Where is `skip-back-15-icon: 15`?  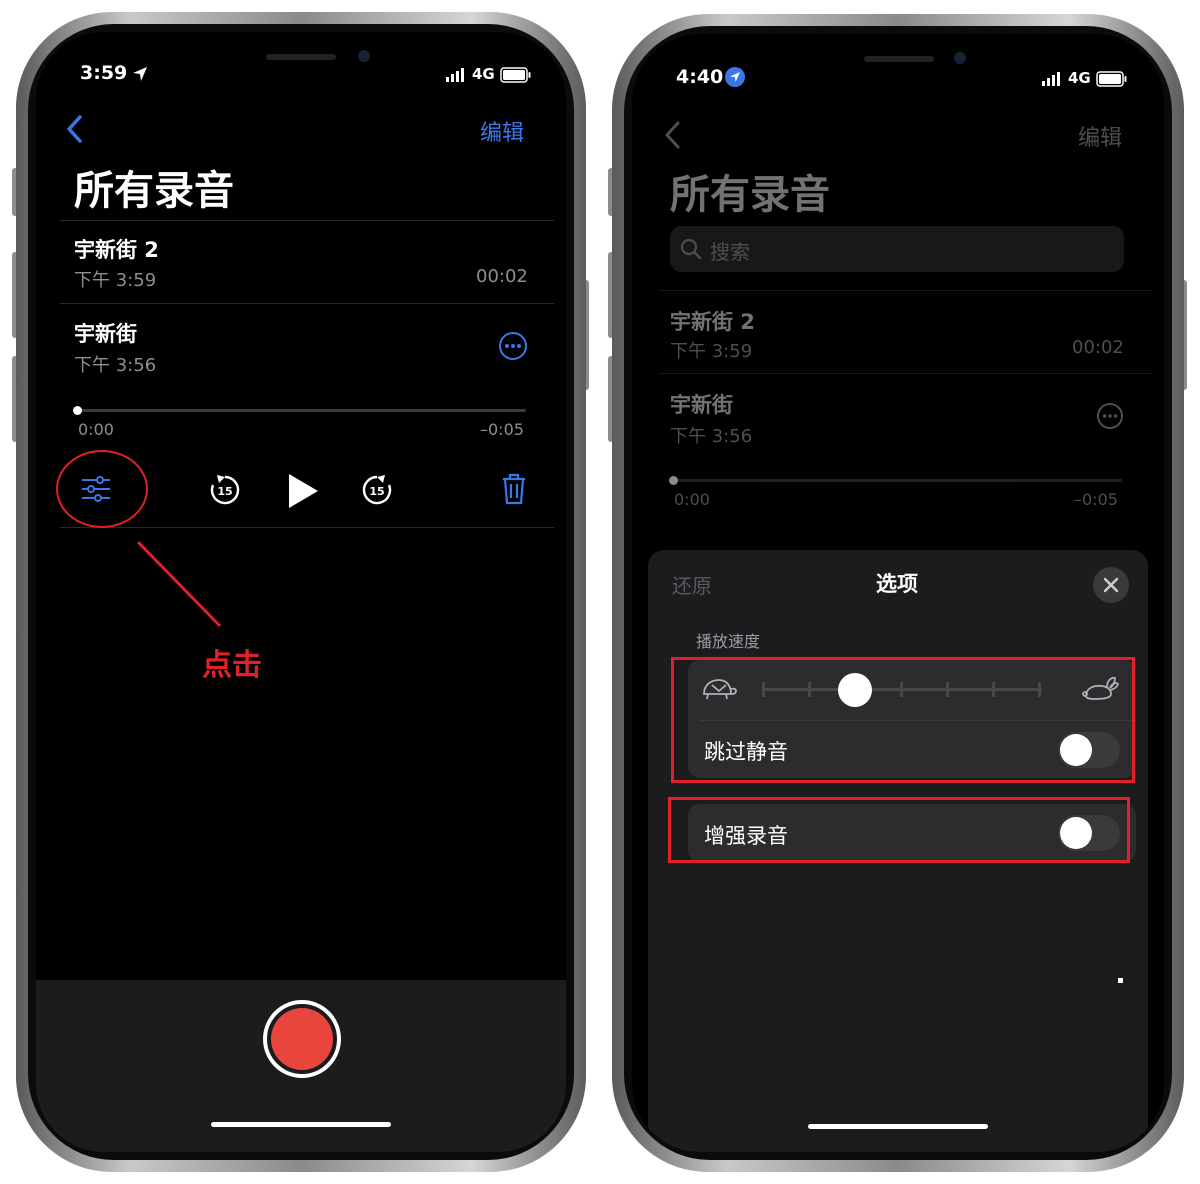
skip-back-15-icon: 15 is located at coordinates (225, 490).